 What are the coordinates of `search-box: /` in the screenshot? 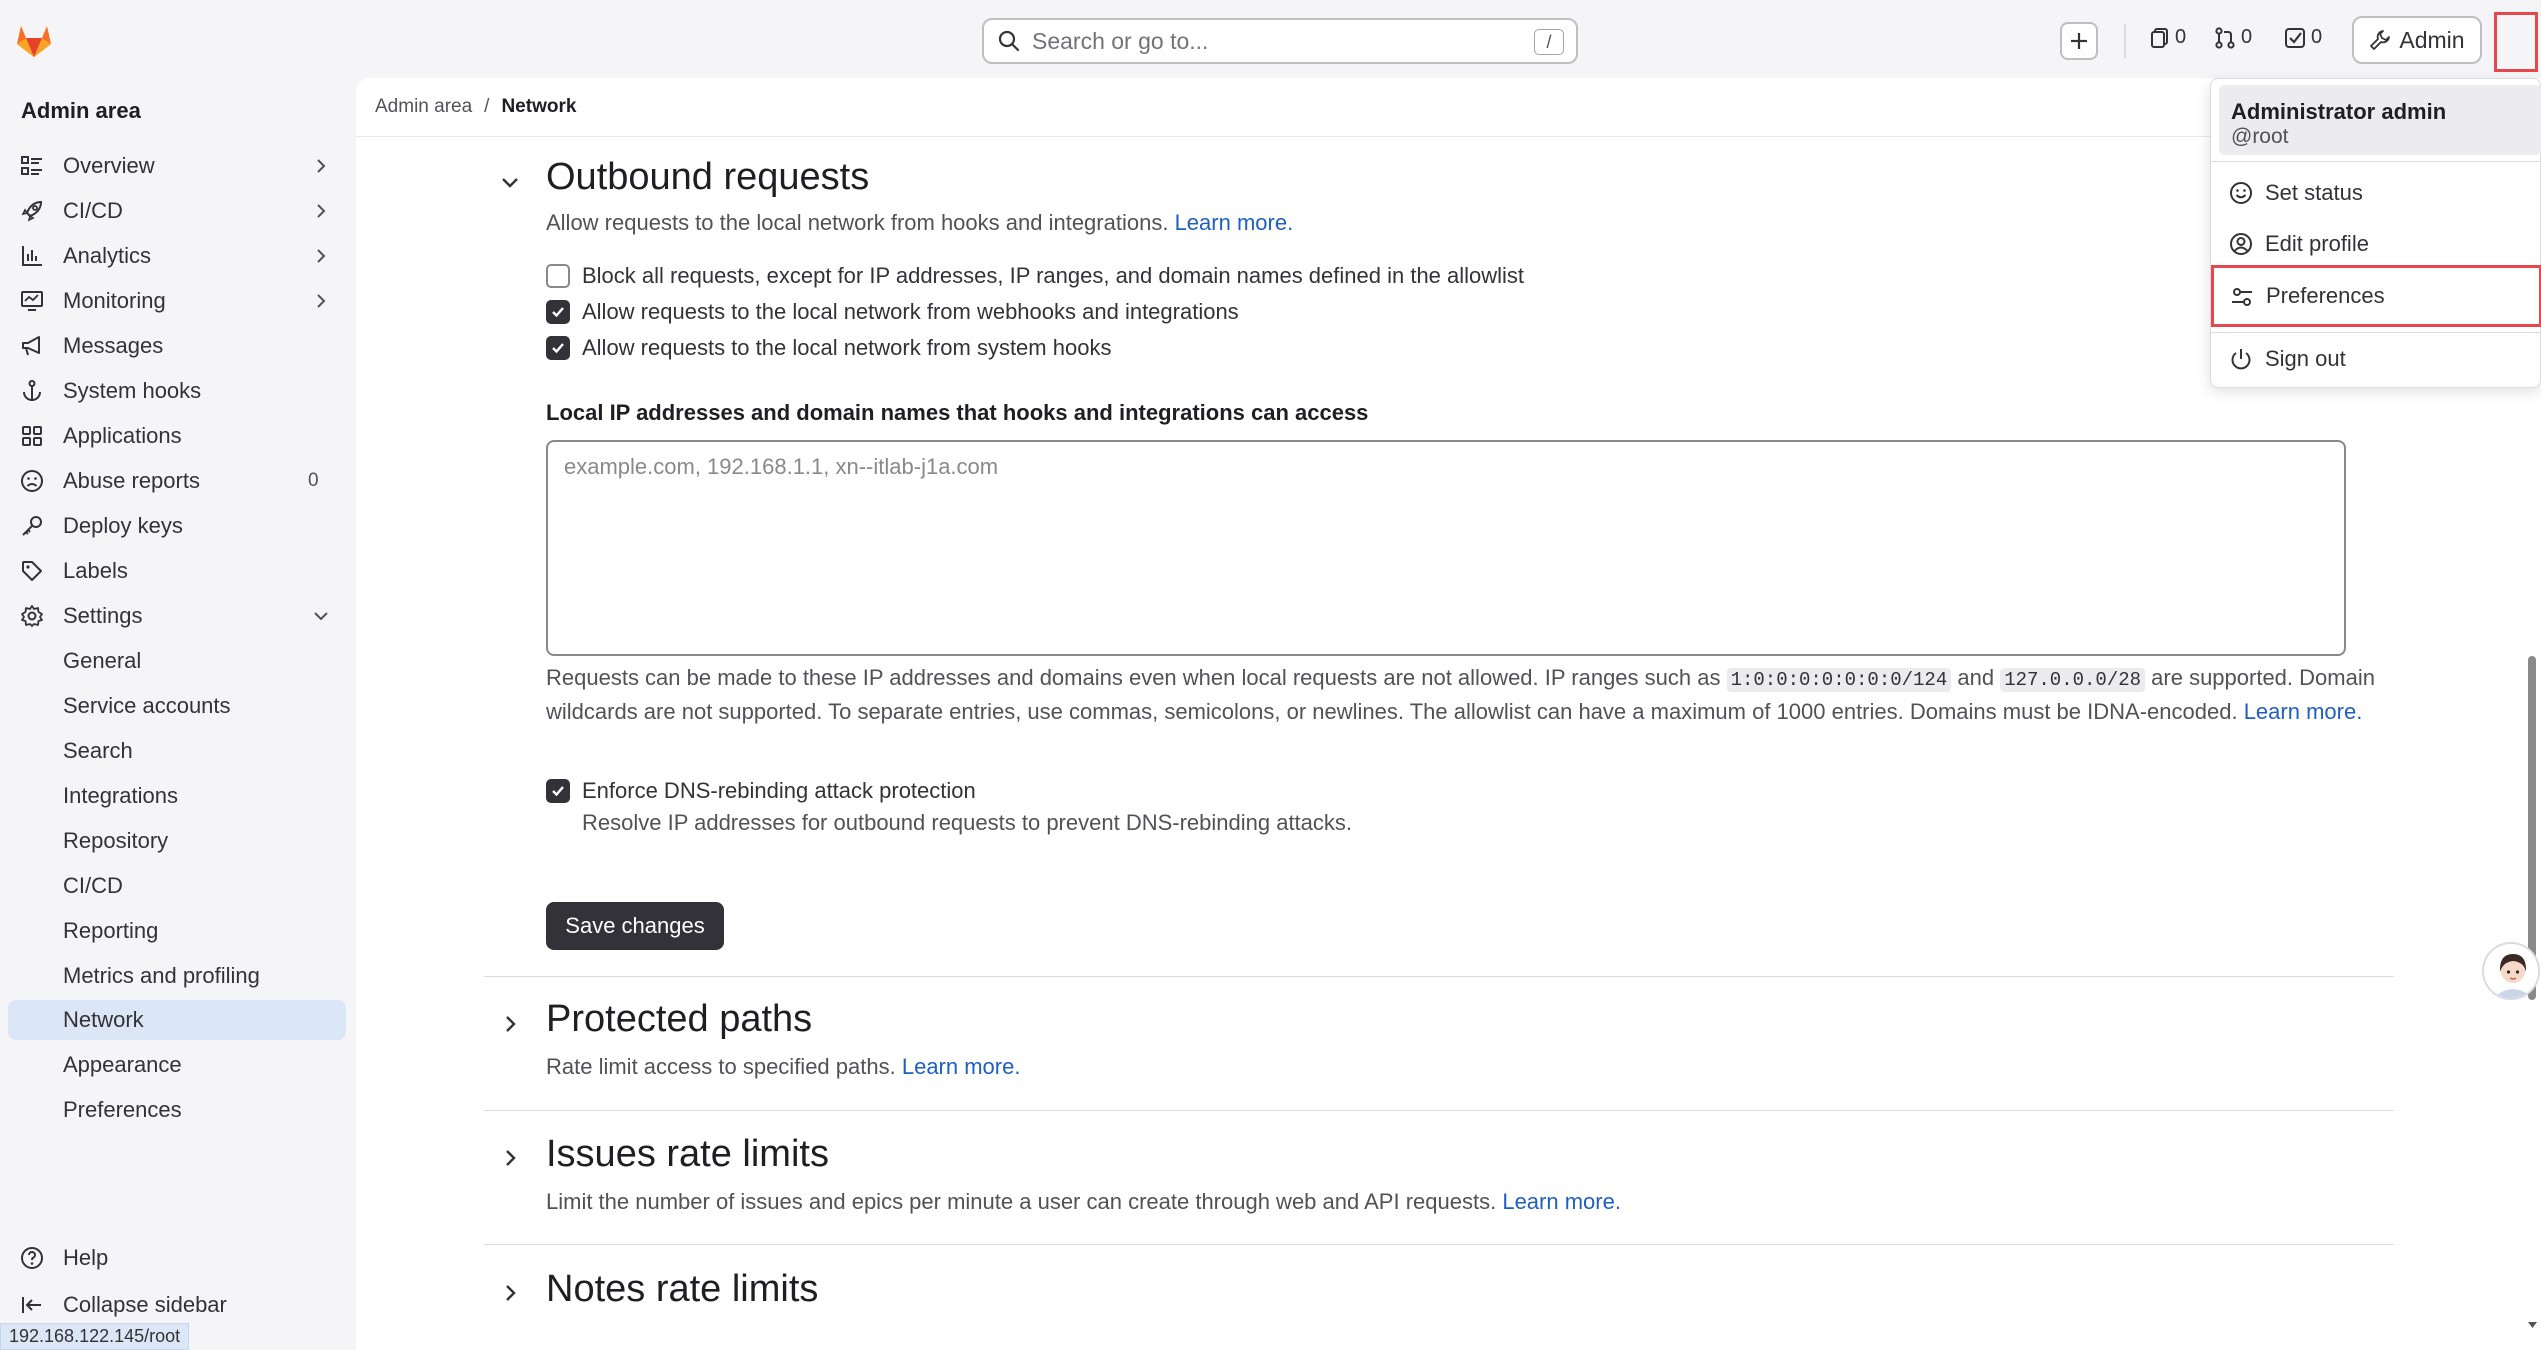 It's located at (1280, 41).